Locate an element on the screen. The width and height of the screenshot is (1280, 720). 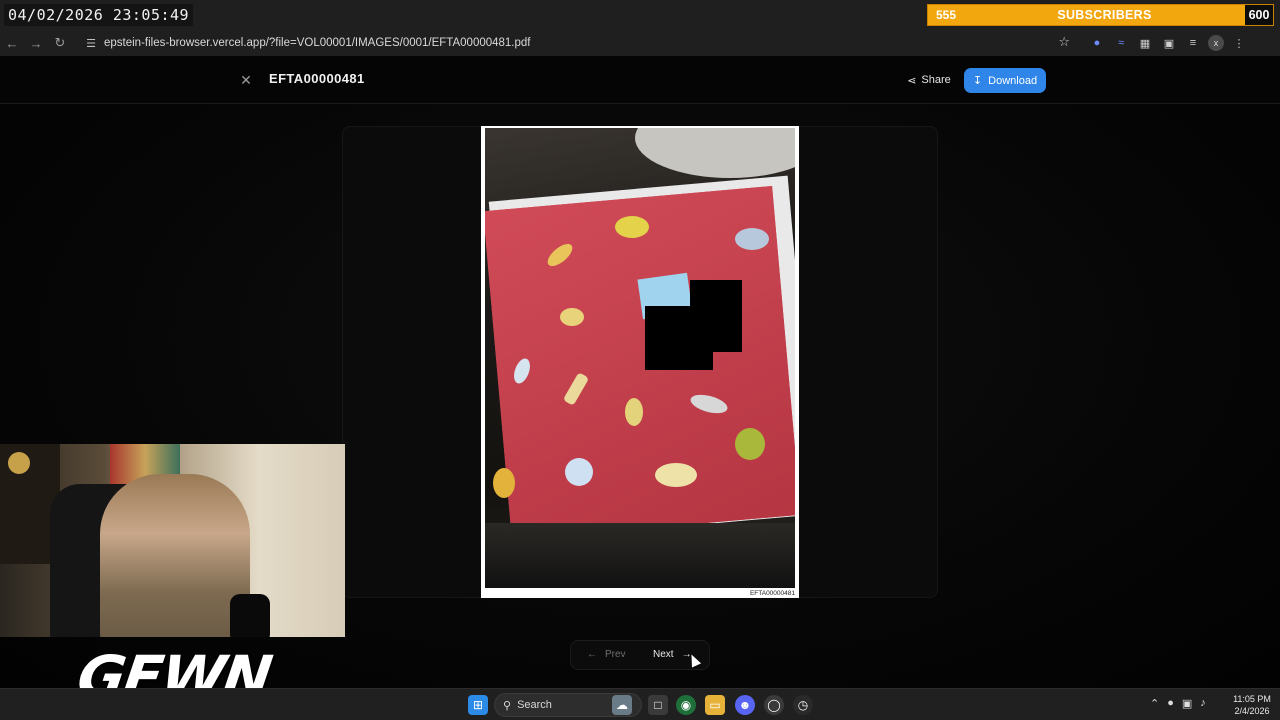
extension-icon: ● is located at coordinates (1097, 43).